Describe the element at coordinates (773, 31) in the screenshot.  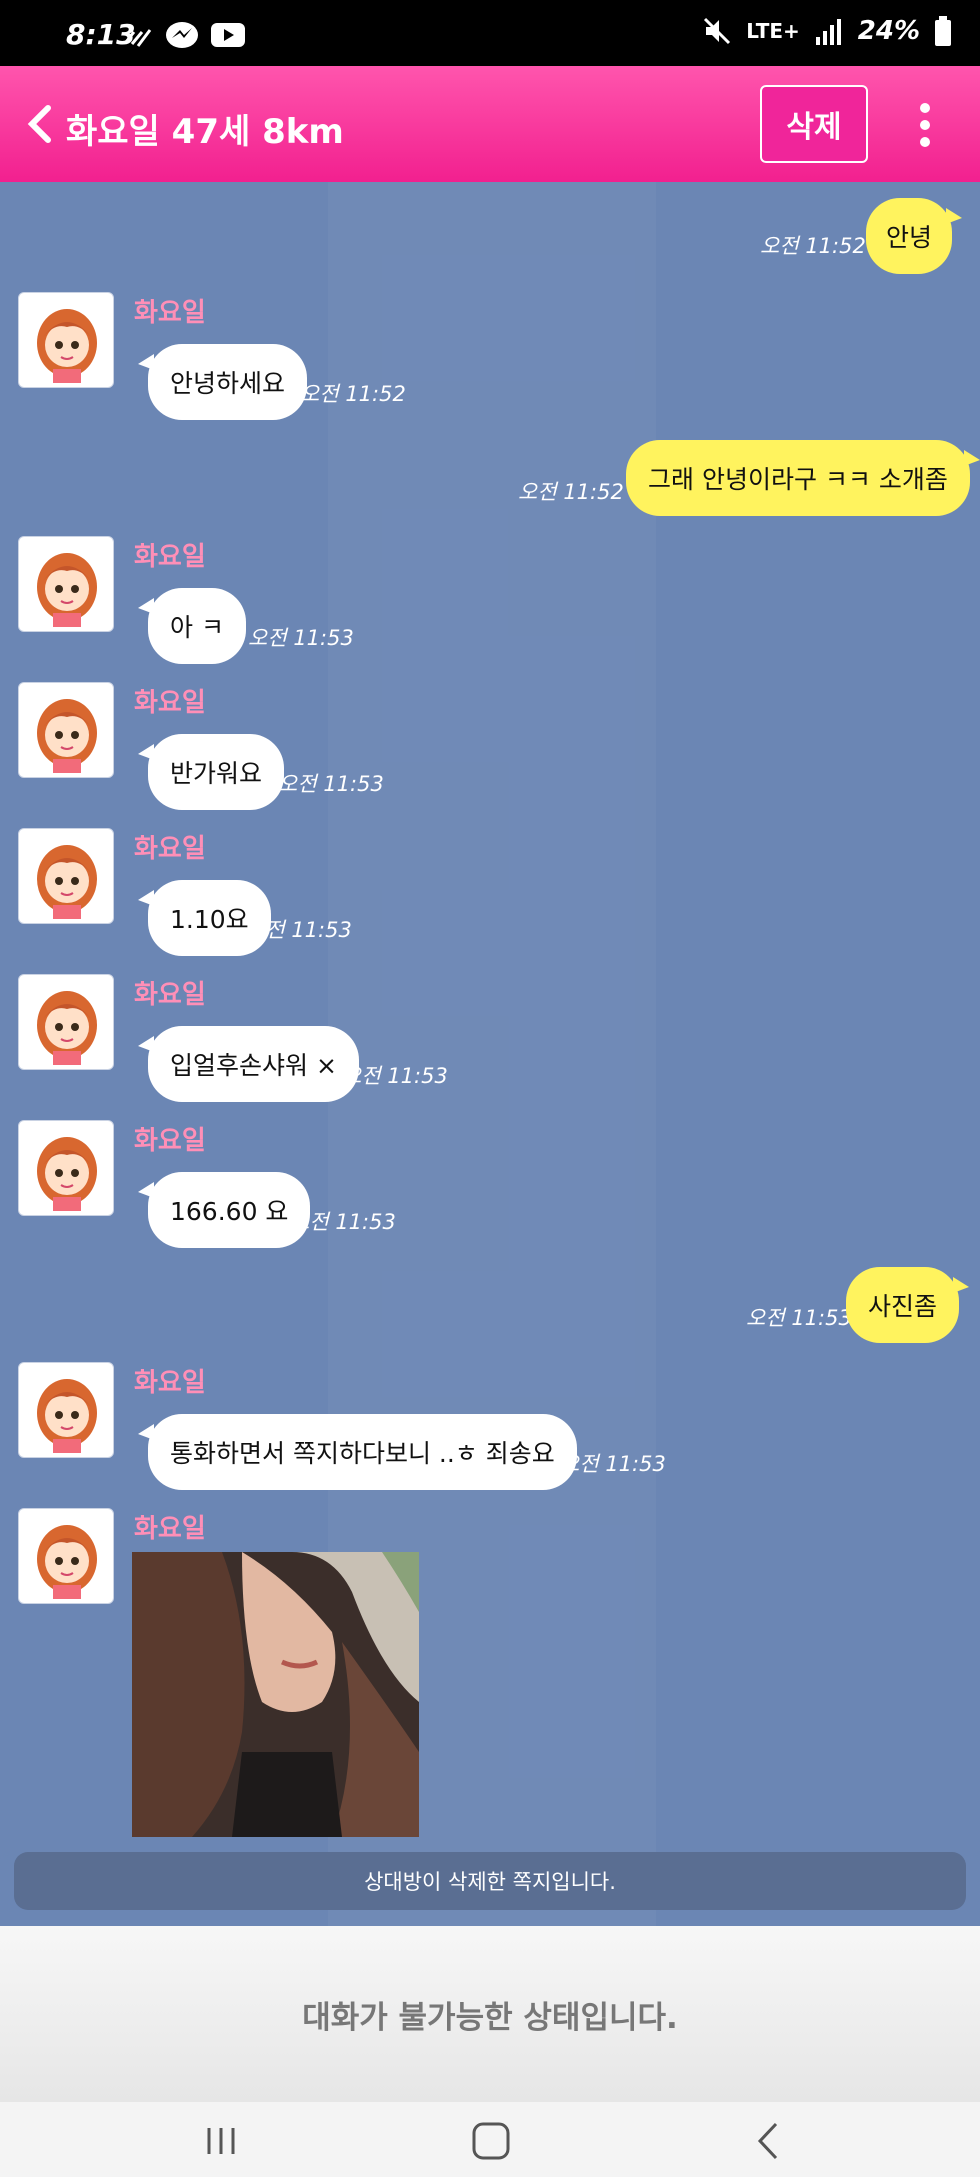
I see `network-label: LTE+` at that location.